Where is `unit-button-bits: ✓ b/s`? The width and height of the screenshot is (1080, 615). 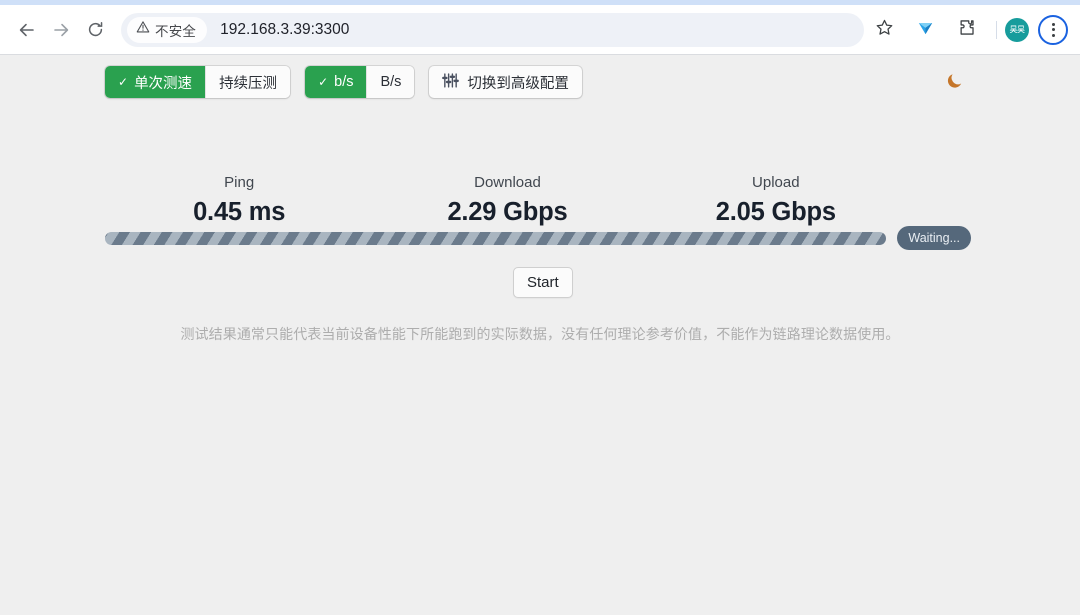 unit-button-bits: ✓ b/s is located at coordinates (336, 82).